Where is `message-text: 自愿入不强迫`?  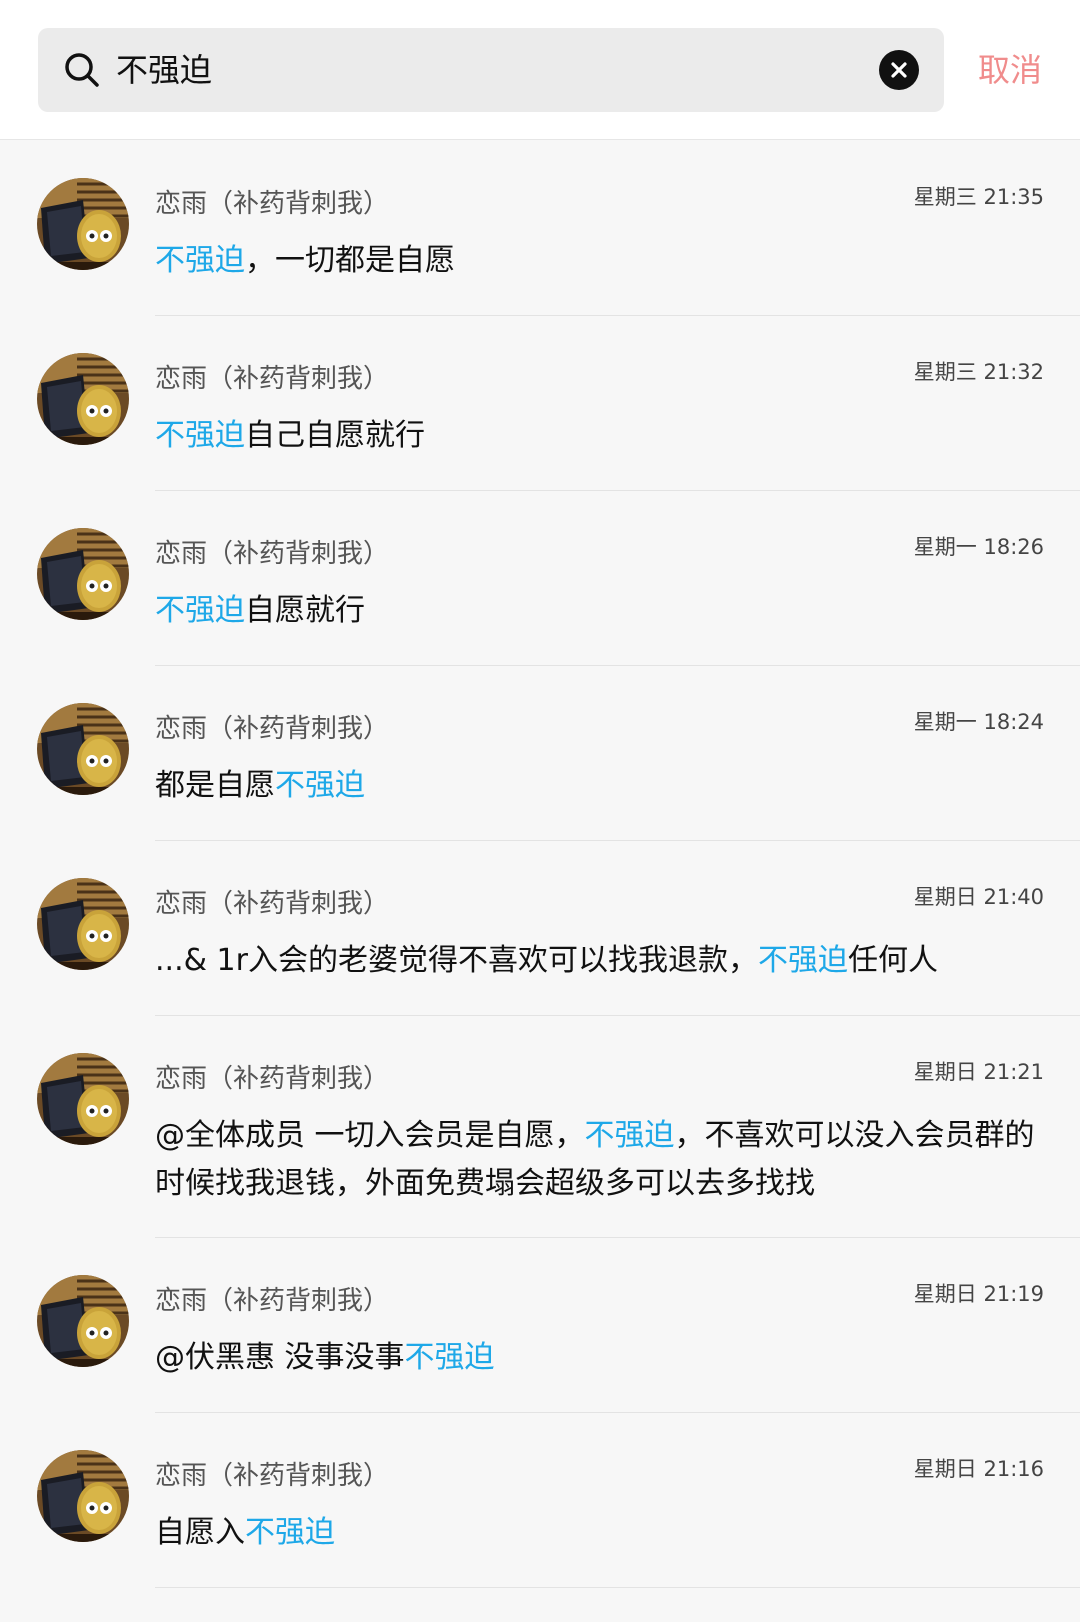 message-text: 自愿入不强迫 is located at coordinates (595, 1533).